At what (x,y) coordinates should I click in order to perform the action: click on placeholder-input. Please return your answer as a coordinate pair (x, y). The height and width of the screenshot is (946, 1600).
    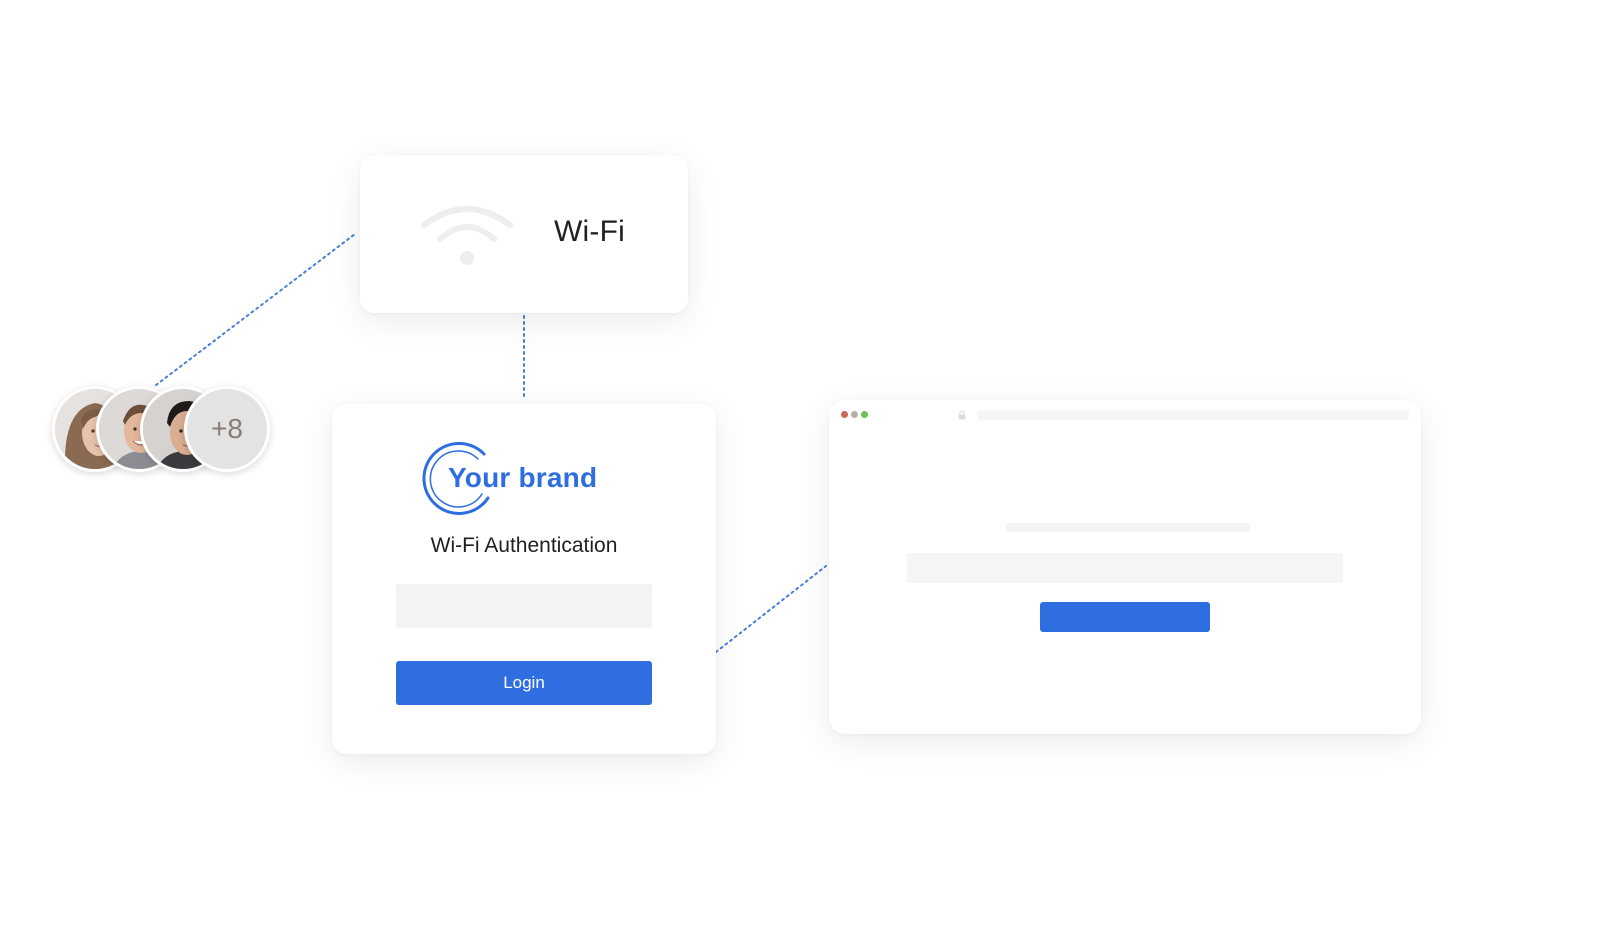
    Looking at the image, I should click on (1125, 568).